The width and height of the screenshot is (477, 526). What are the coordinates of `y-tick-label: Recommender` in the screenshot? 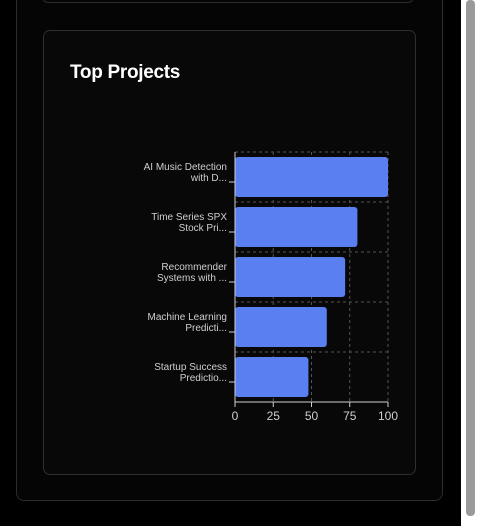 It's located at (194, 267).